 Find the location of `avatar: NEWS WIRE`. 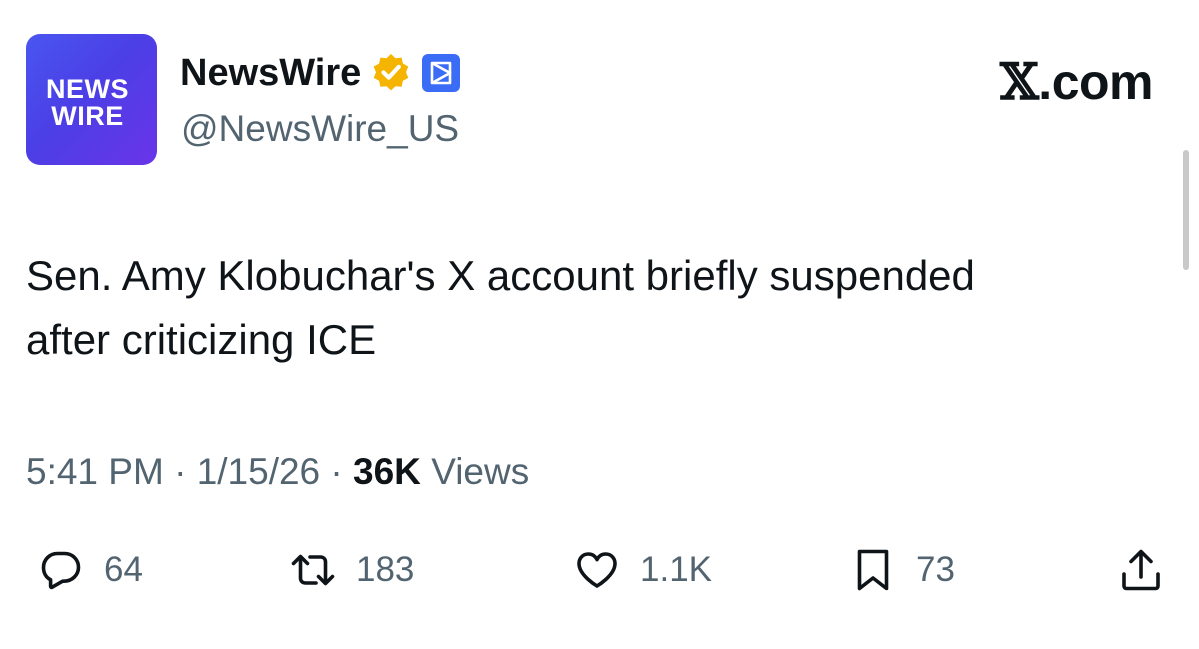

avatar: NEWS WIRE is located at coordinates (91, 99).